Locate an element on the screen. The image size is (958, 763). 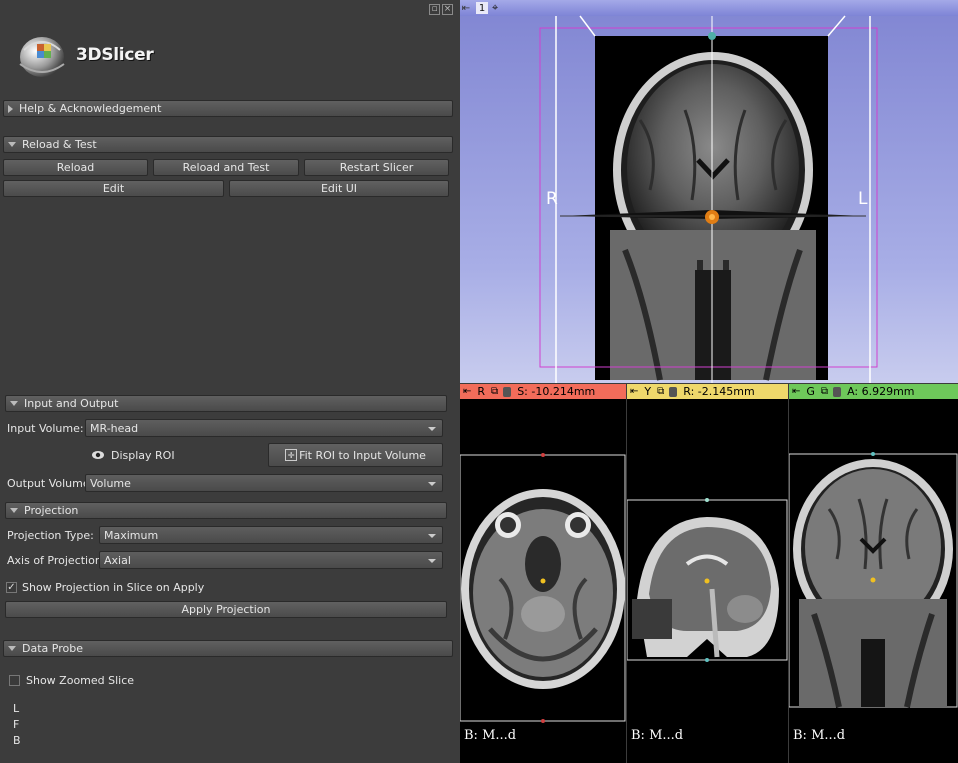
fit-roi-button: ✛ Fit ROI to Input Volume is located at coordinates (355, 455).